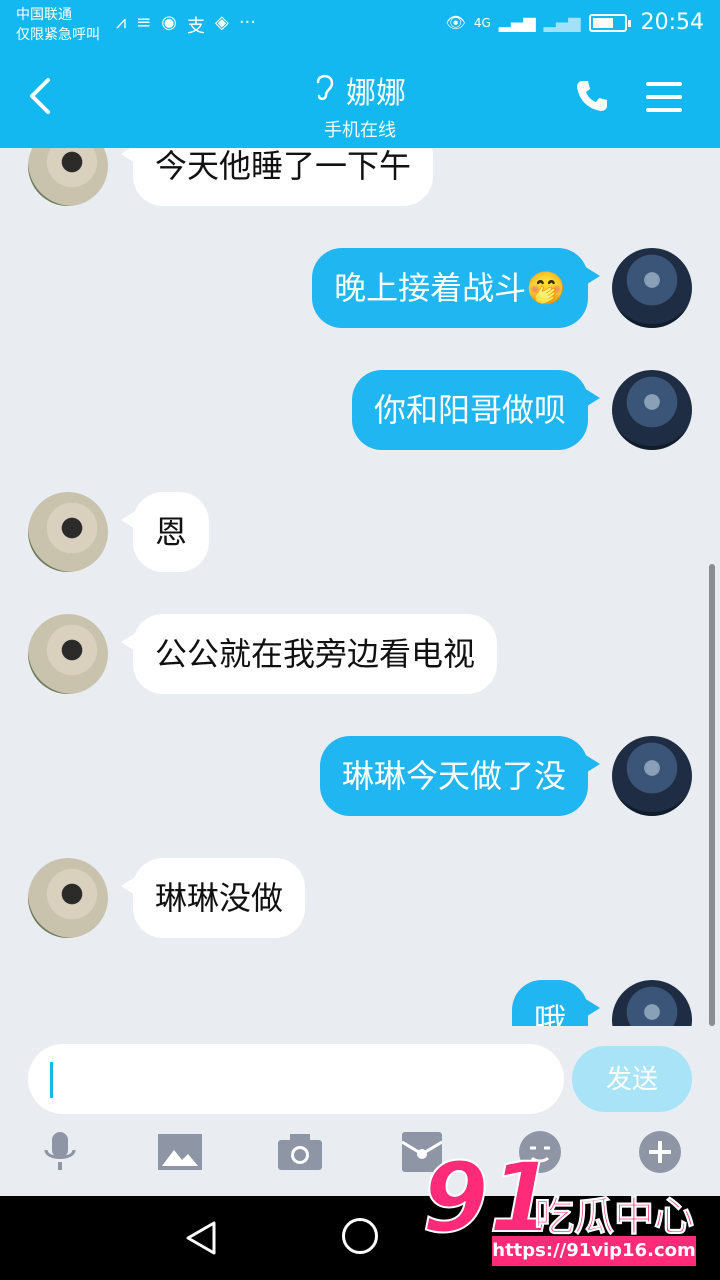 The width and height of the screenshot is (720, 1280). What do you see at coordinates (601, 1003) in the screenshot?
I see `message-row-outgoing: 哦` at bounding box center [601, 1003].